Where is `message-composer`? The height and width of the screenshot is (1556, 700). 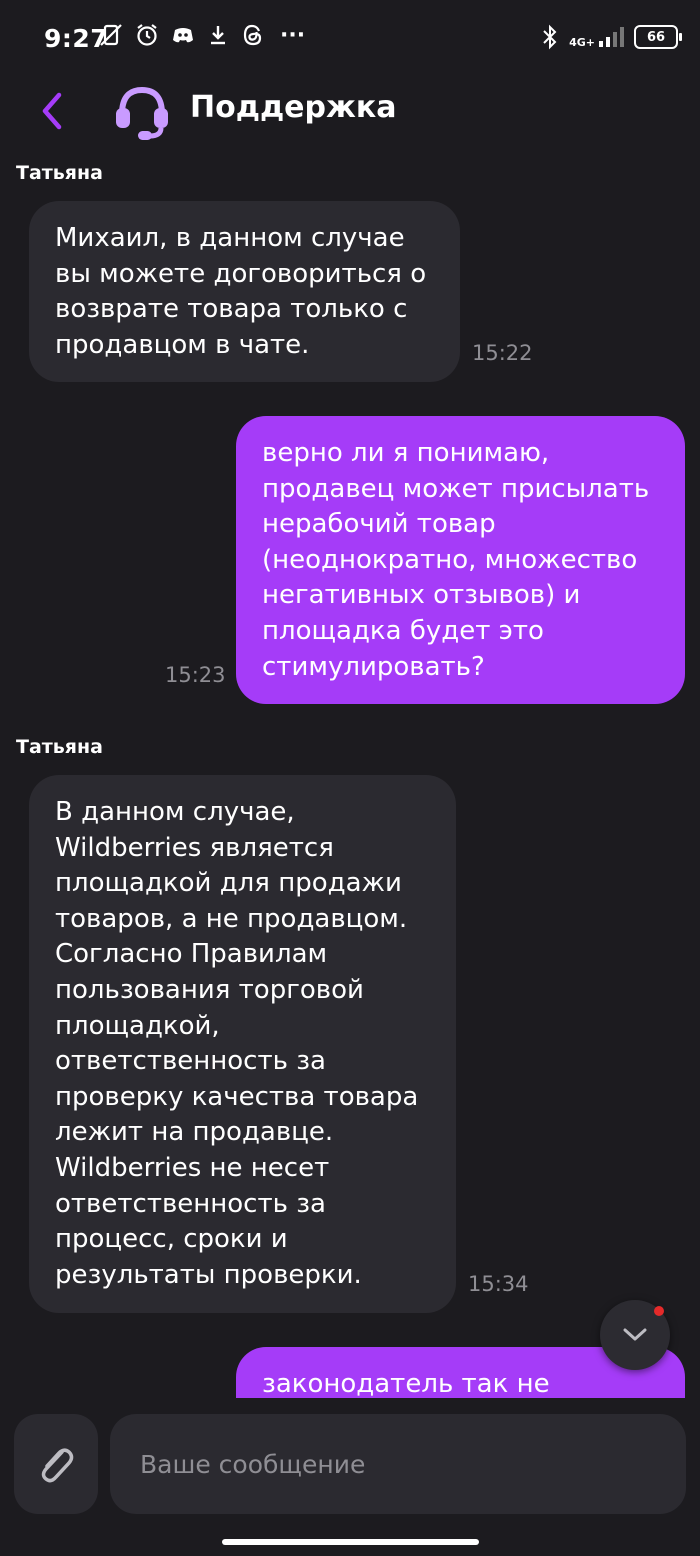
message-composer is located at coordinates (350, 1477).